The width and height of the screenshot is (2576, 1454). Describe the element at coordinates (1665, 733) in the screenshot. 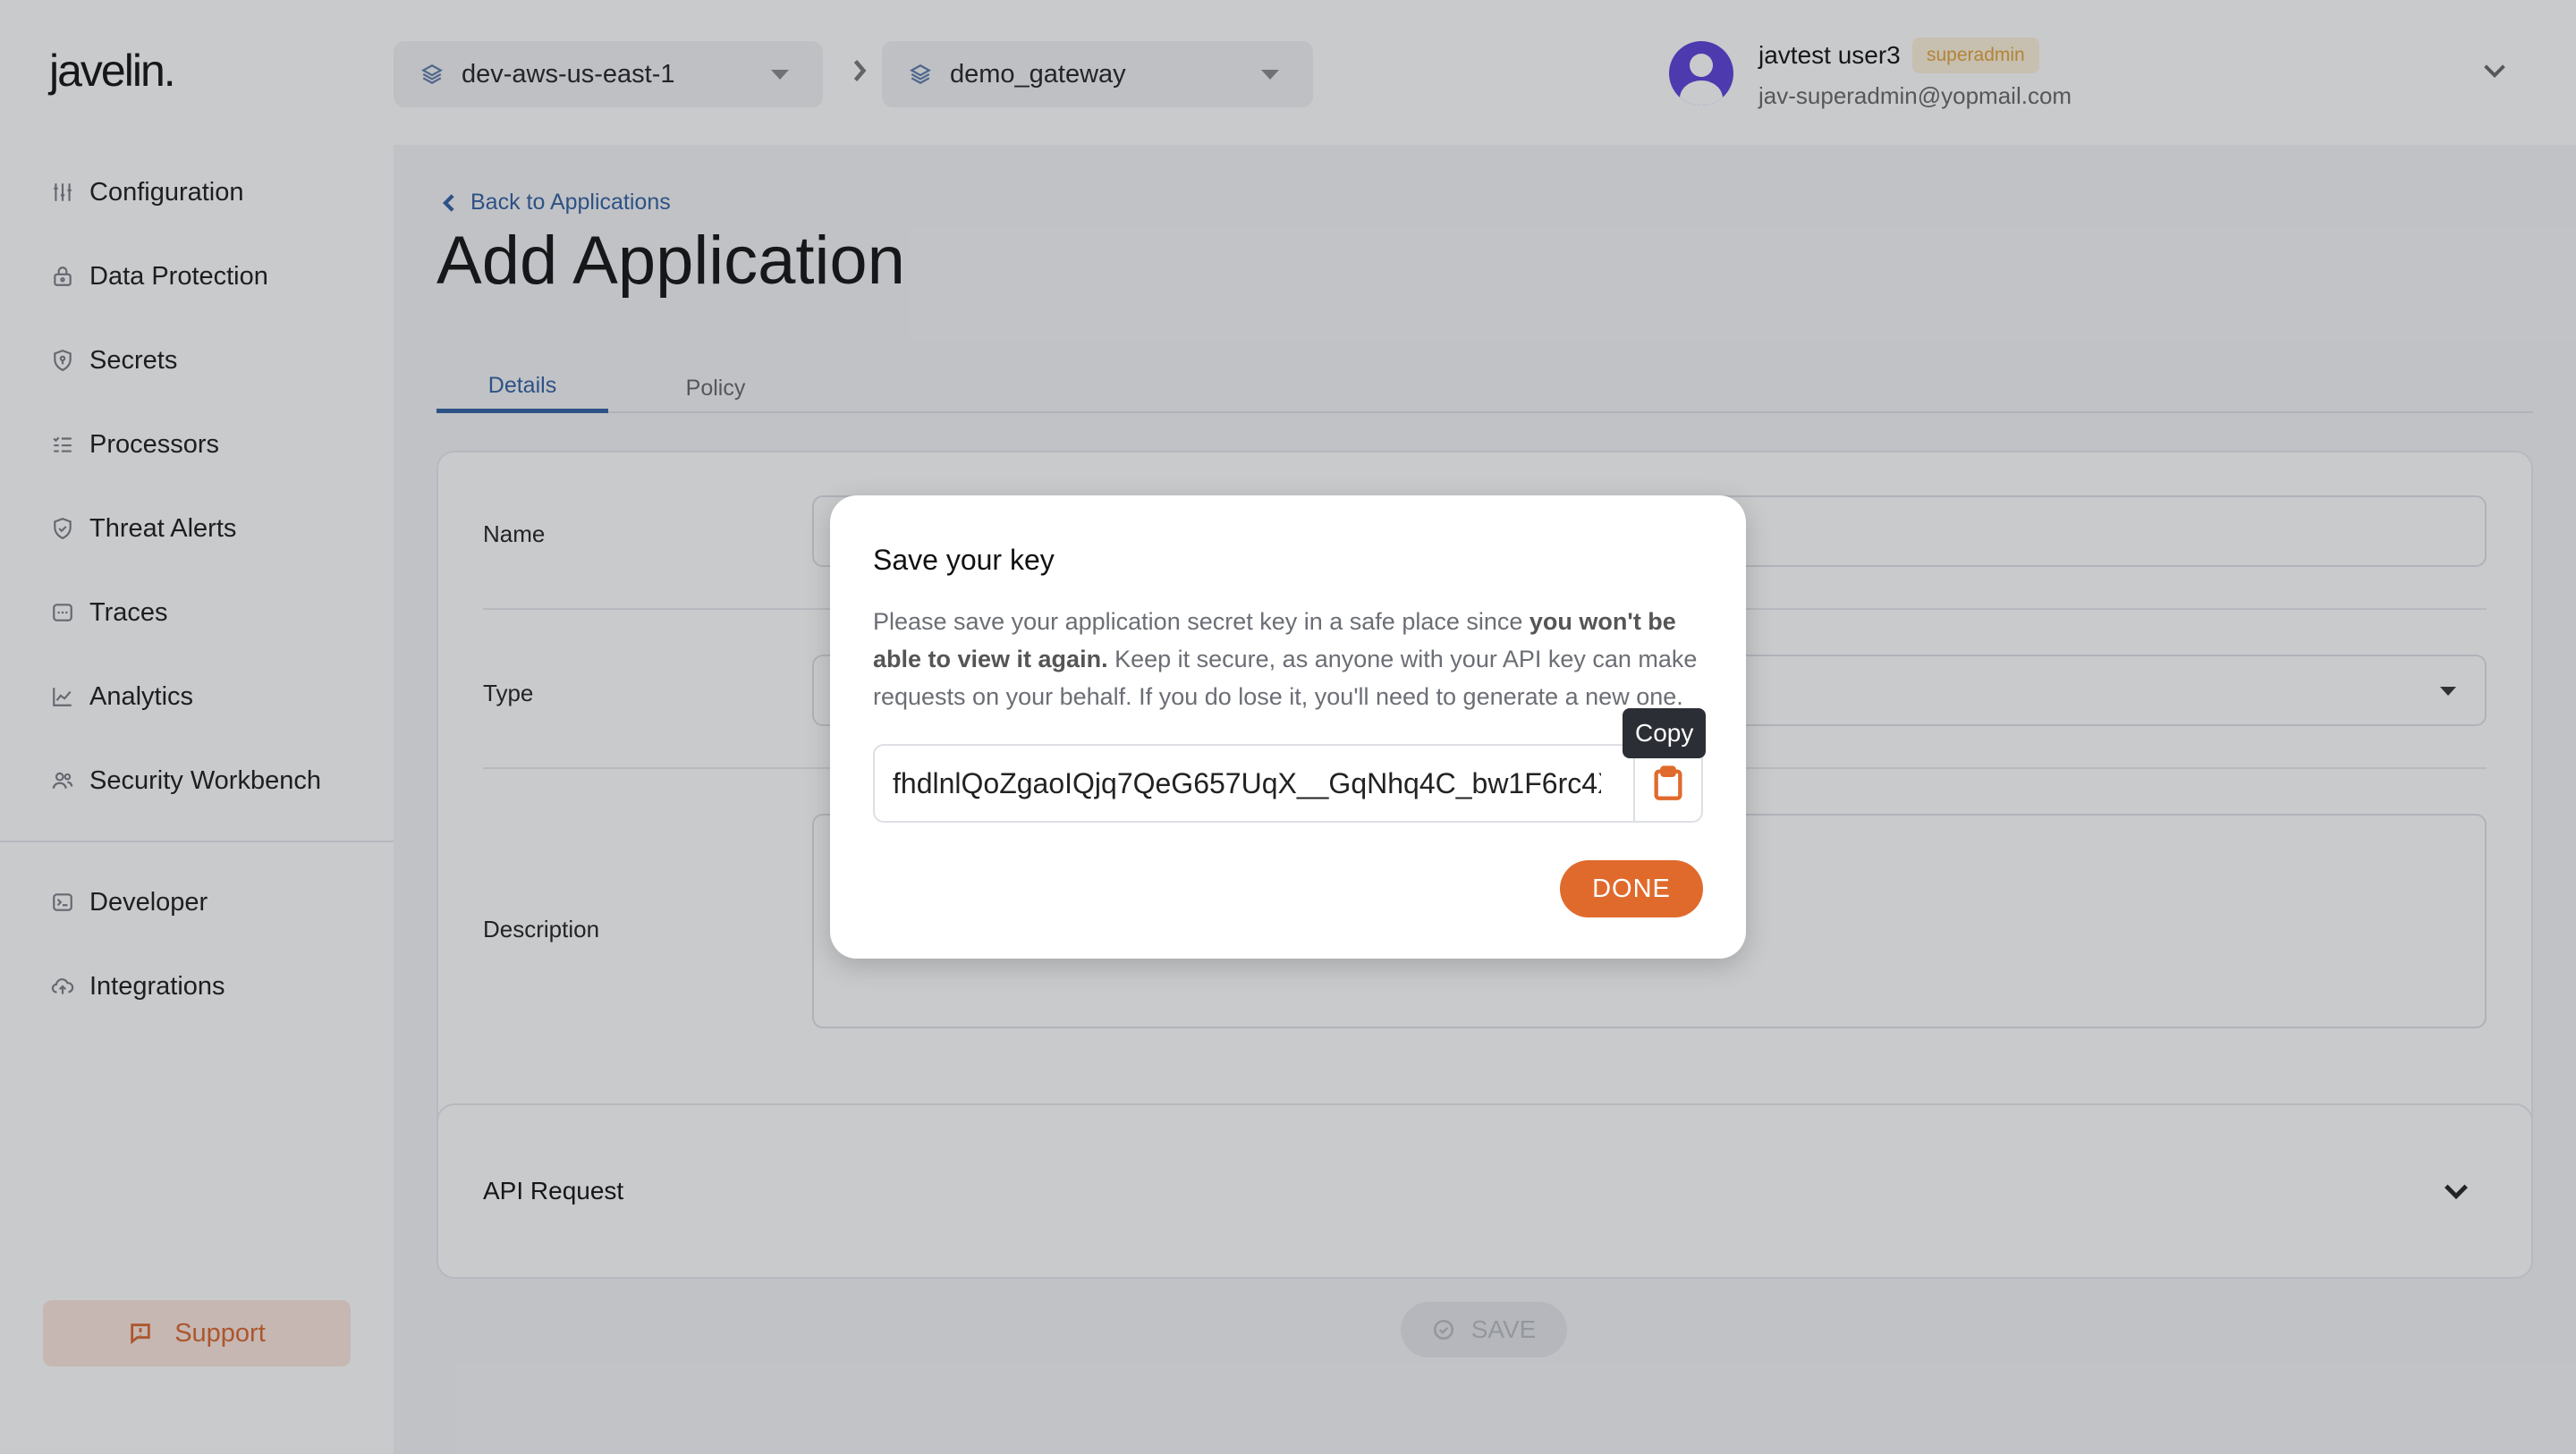

I see `copy-tooltip: Copy` at that location.